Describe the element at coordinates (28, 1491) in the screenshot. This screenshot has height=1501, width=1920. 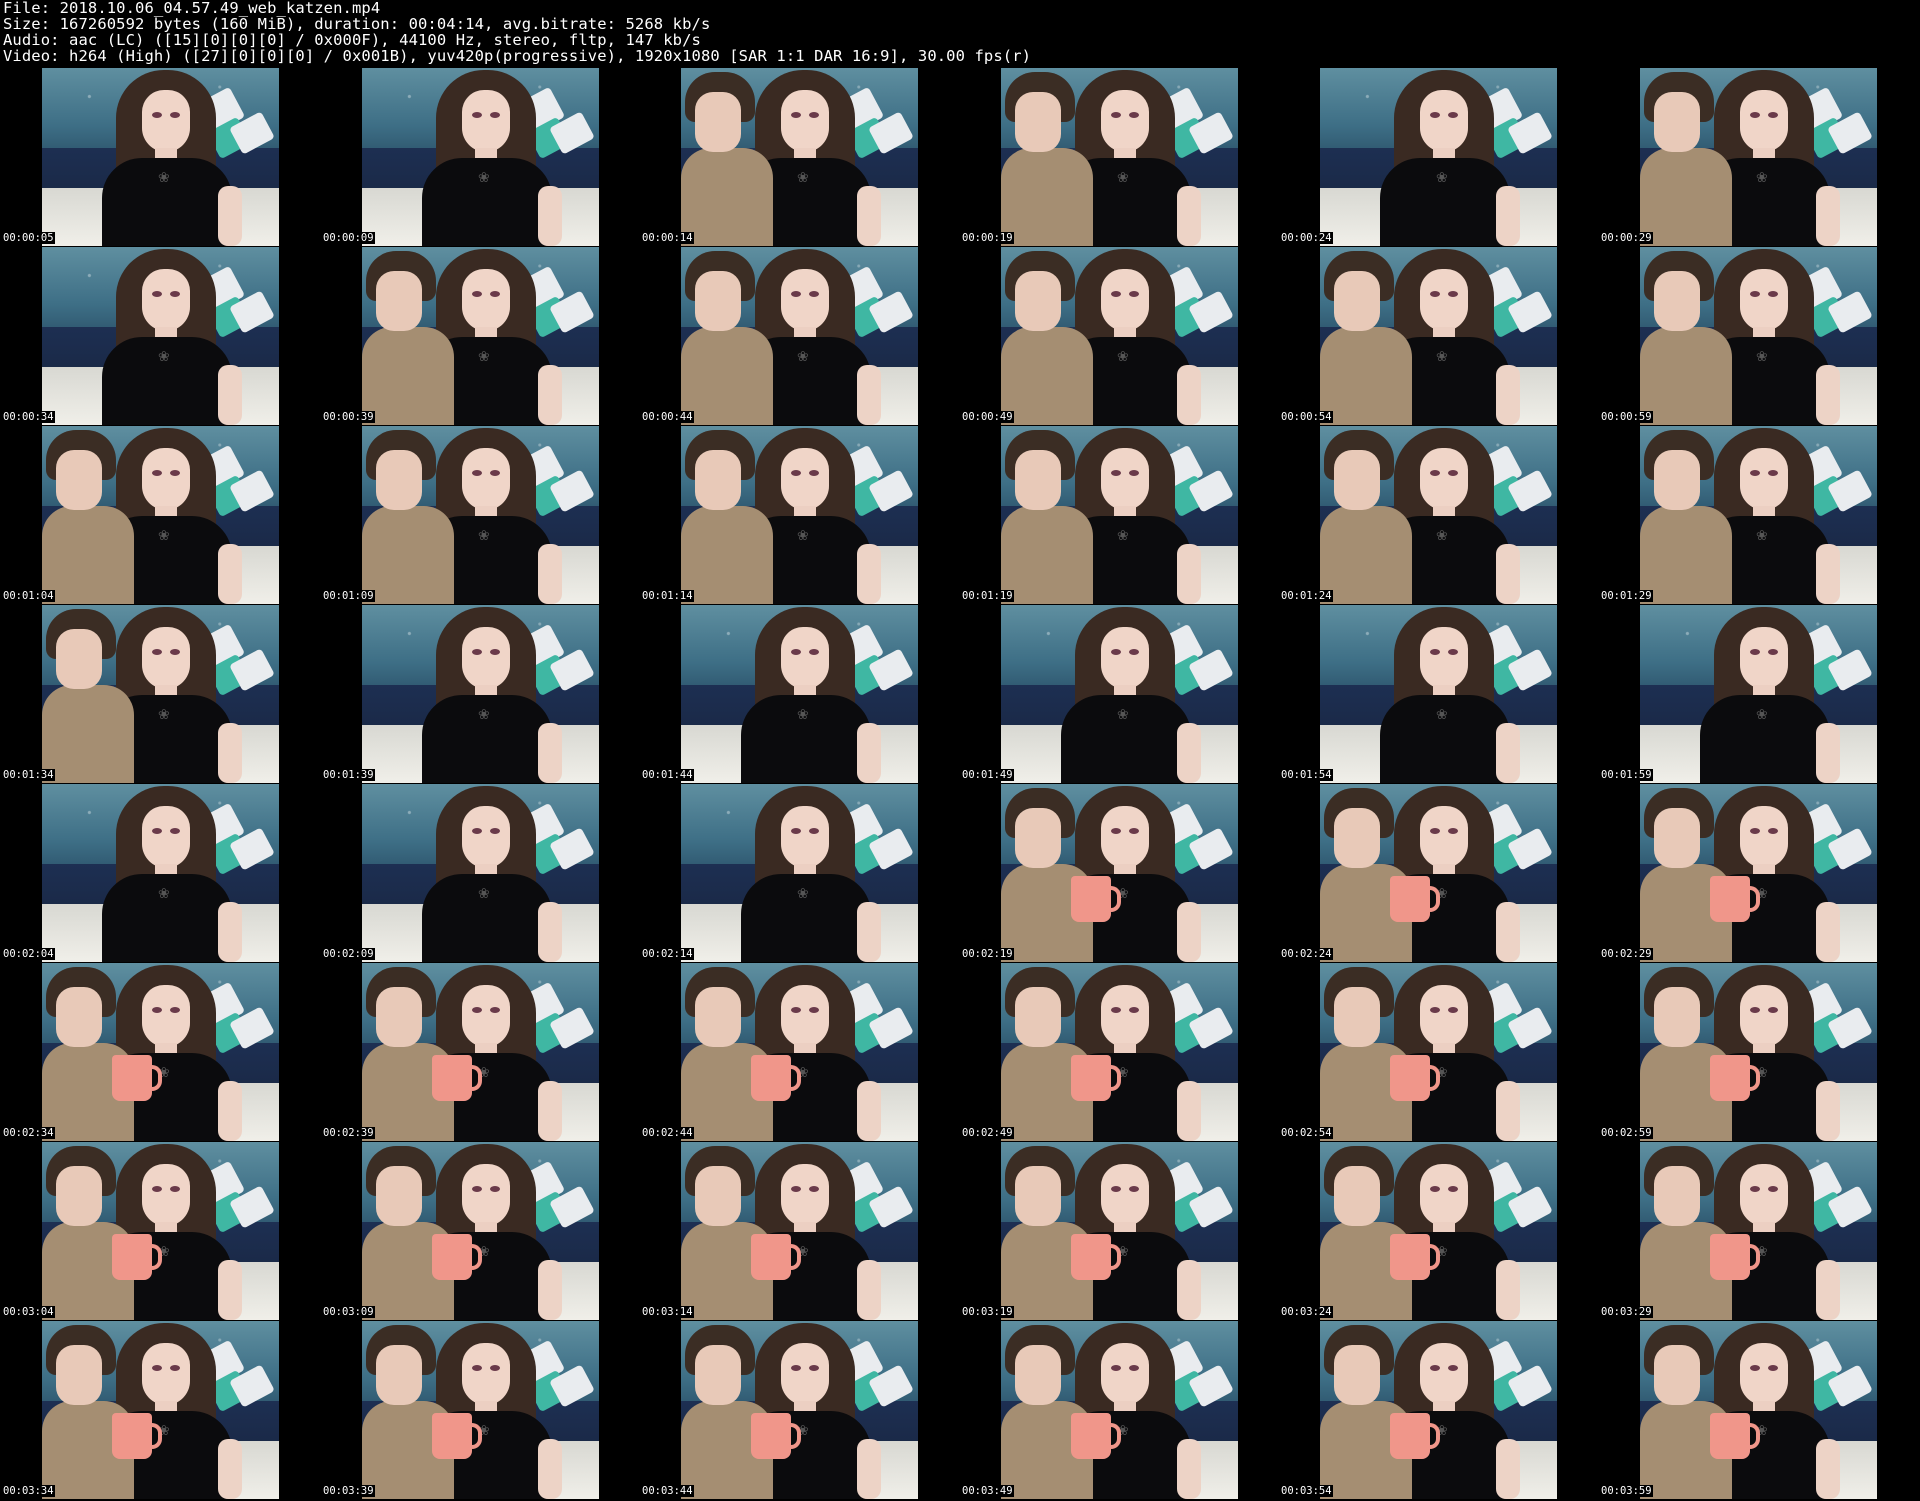
I see `frame-timestamp: 00:03:34` at that location.